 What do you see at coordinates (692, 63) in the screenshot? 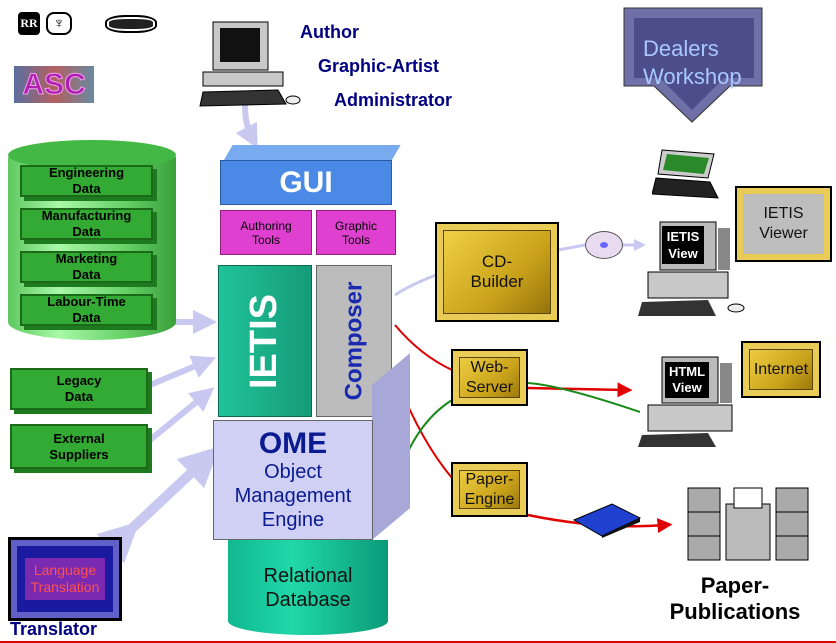
I see `dealers-workshop-label: Dealers Workshop` at bounding box center [692, 63].